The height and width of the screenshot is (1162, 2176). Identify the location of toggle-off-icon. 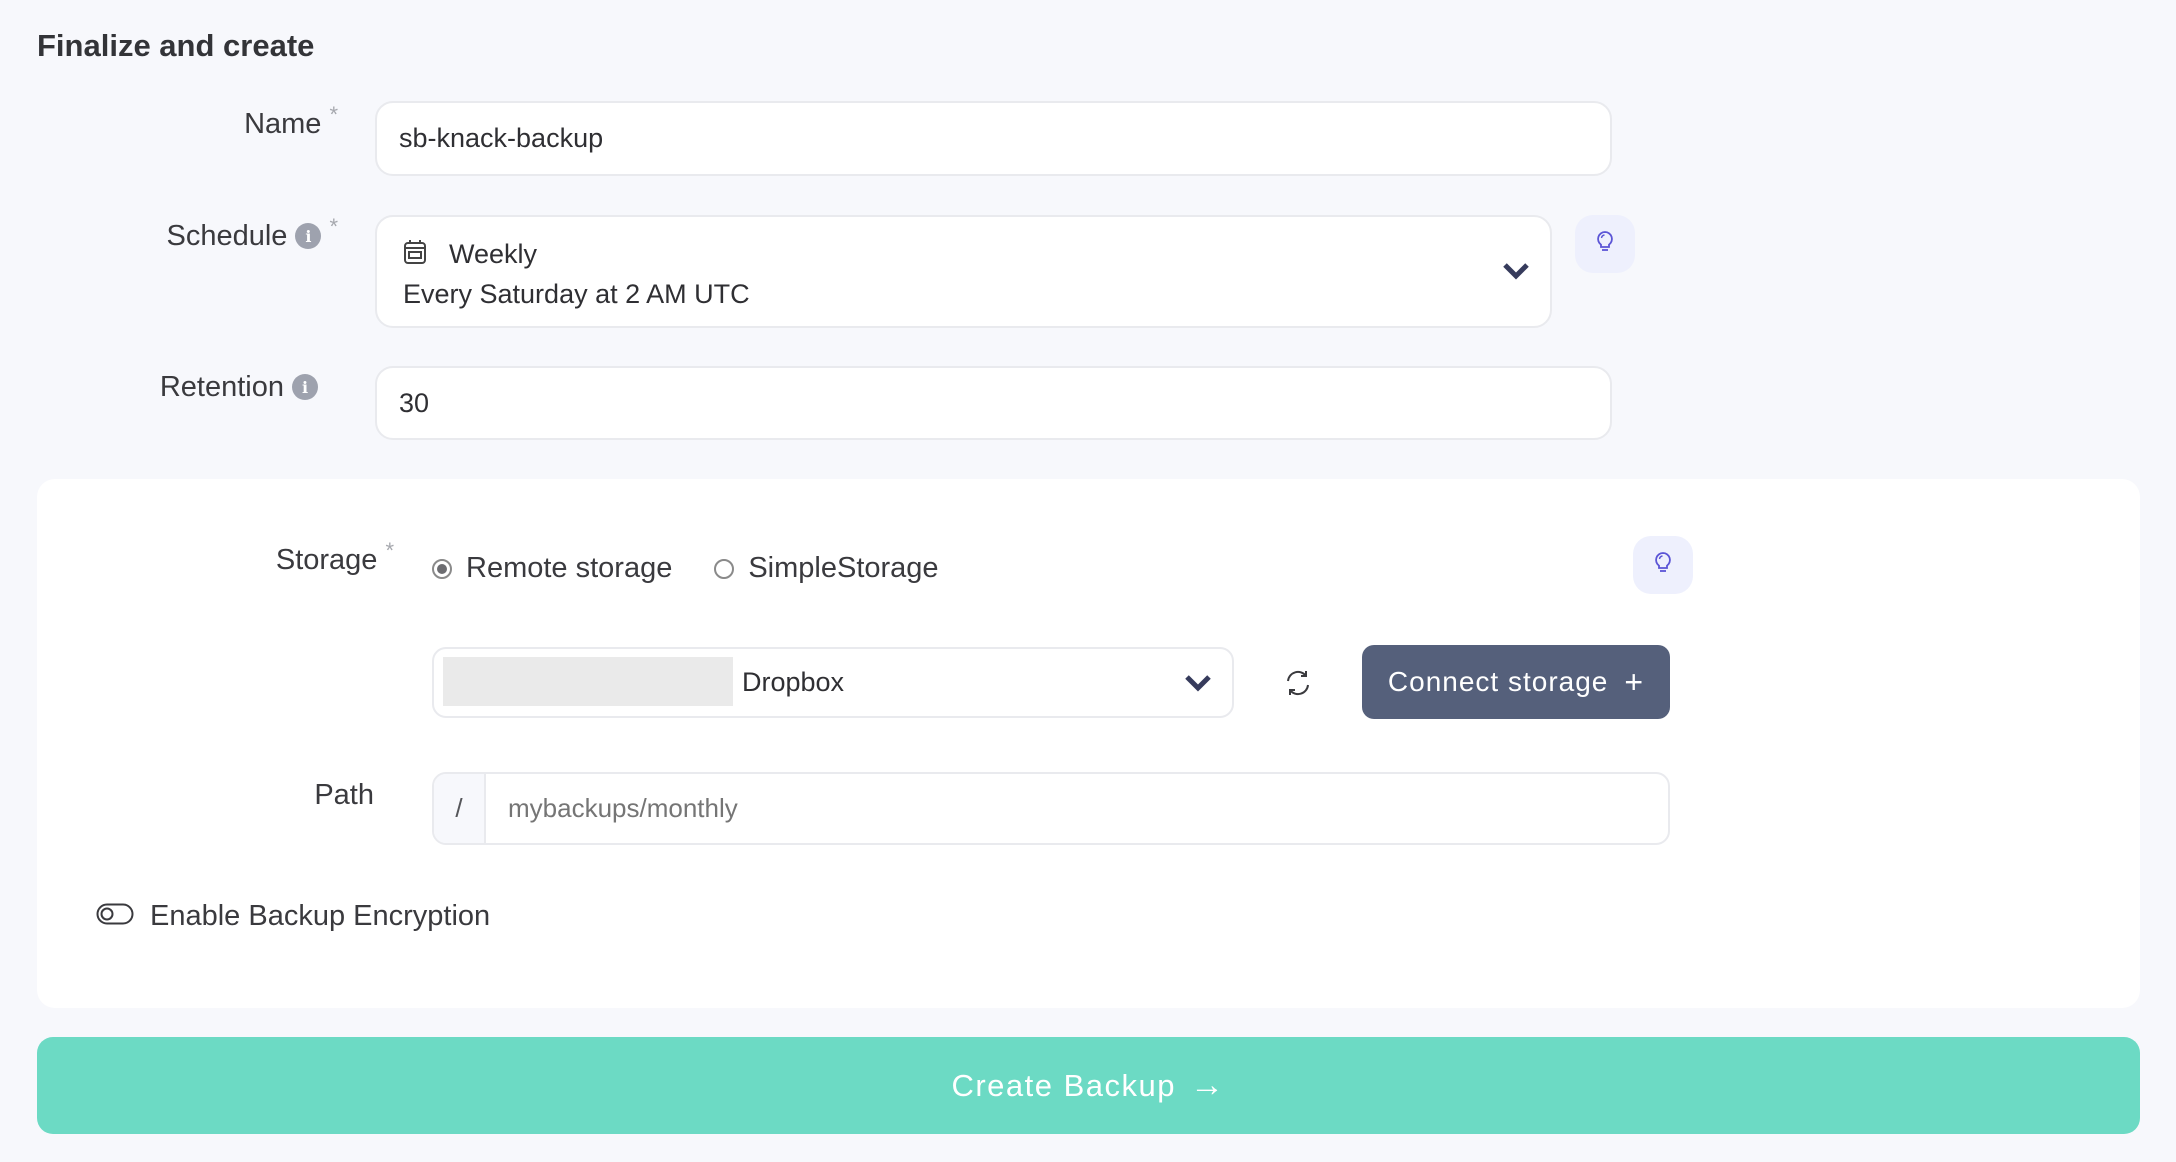
(115, 916).